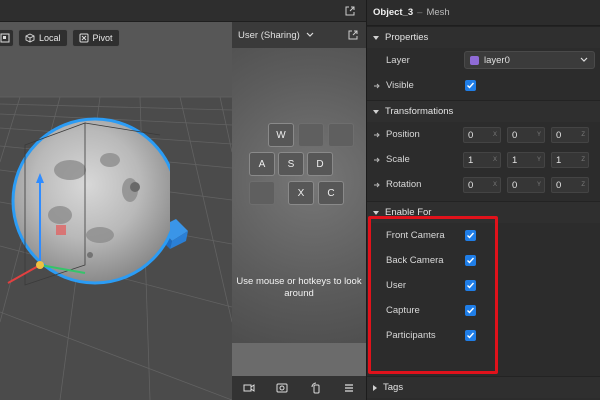 The width and height of the screenshot is (600, 400). What do you see at coordinates (85, 201) in the screenshot?
I see `moon-sphere-object` at bounding box center [85, 201].